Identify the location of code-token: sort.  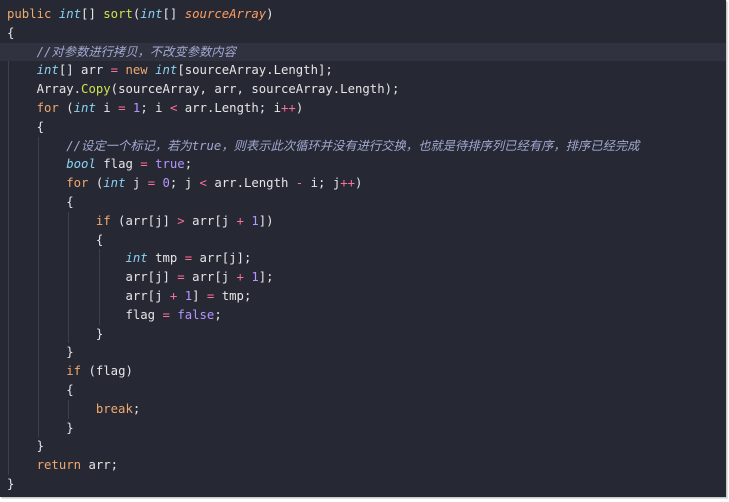
(118, 14).